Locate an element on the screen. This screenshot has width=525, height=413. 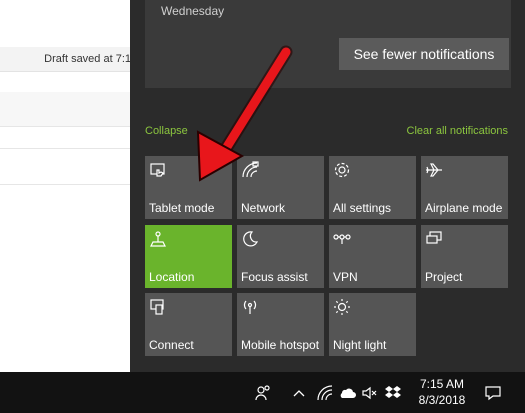
airplane-icon is located at coordinates (434, 170).